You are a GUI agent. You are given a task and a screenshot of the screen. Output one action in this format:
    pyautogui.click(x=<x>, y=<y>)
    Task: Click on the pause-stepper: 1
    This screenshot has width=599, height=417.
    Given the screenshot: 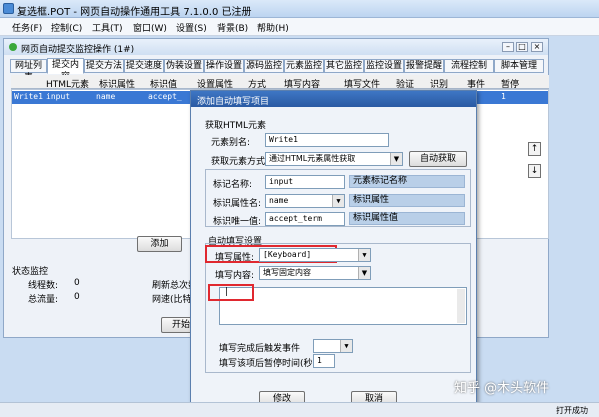 What is the action you would take?
    pyautogui.click(x=324, y=361)
    